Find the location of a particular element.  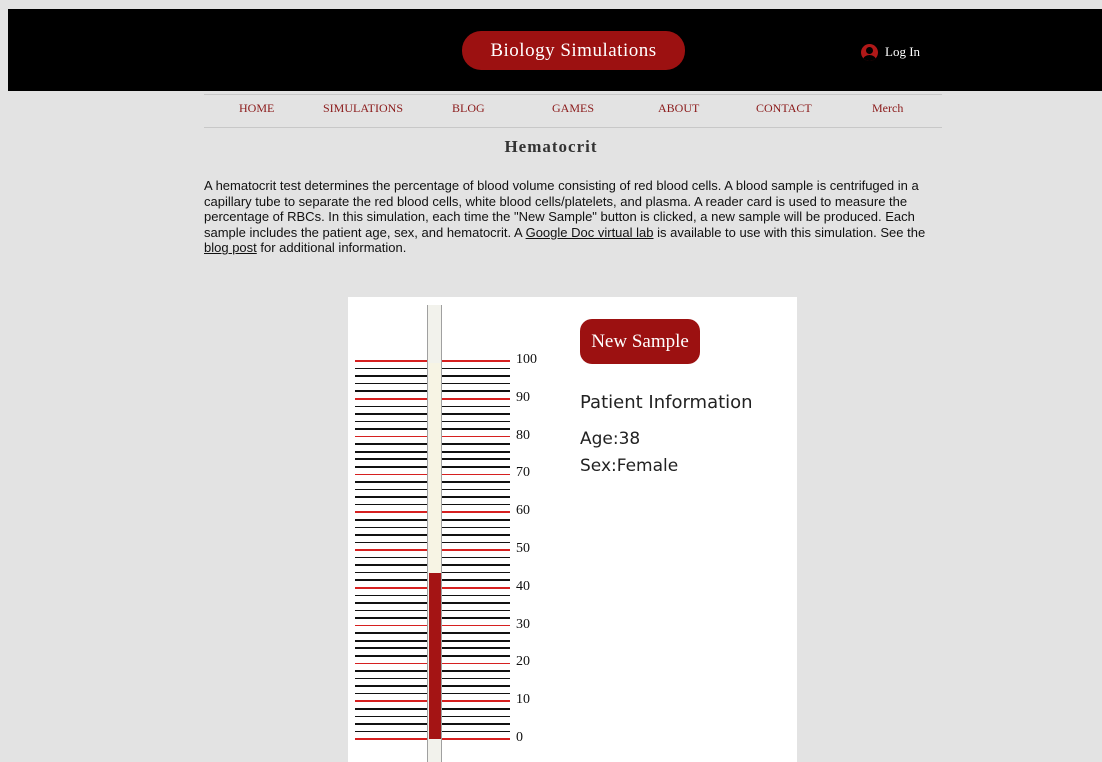

site-logo: Biology Simulations is located at coordinates (573, 50).